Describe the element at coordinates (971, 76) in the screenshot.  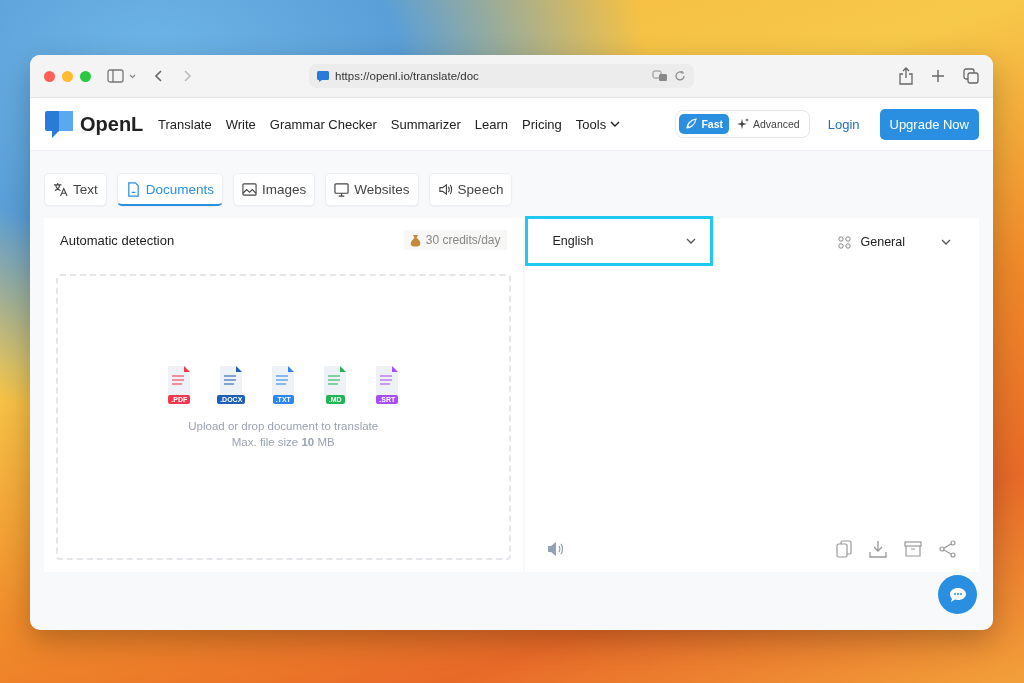
I see `tabs-overview-icon` at that location.